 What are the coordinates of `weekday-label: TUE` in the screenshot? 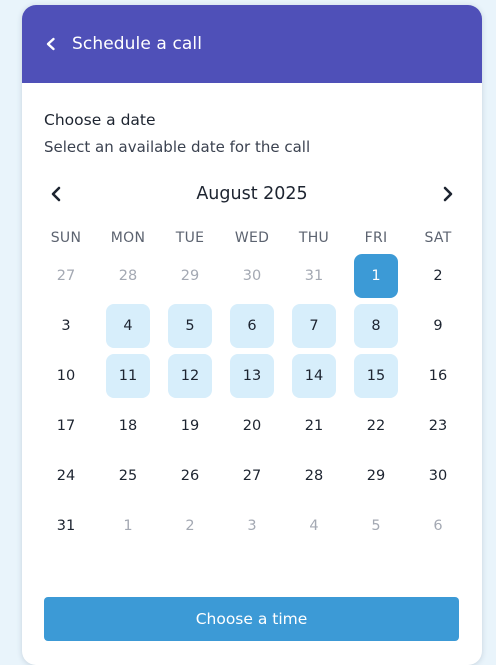 It's located at (190, 238).